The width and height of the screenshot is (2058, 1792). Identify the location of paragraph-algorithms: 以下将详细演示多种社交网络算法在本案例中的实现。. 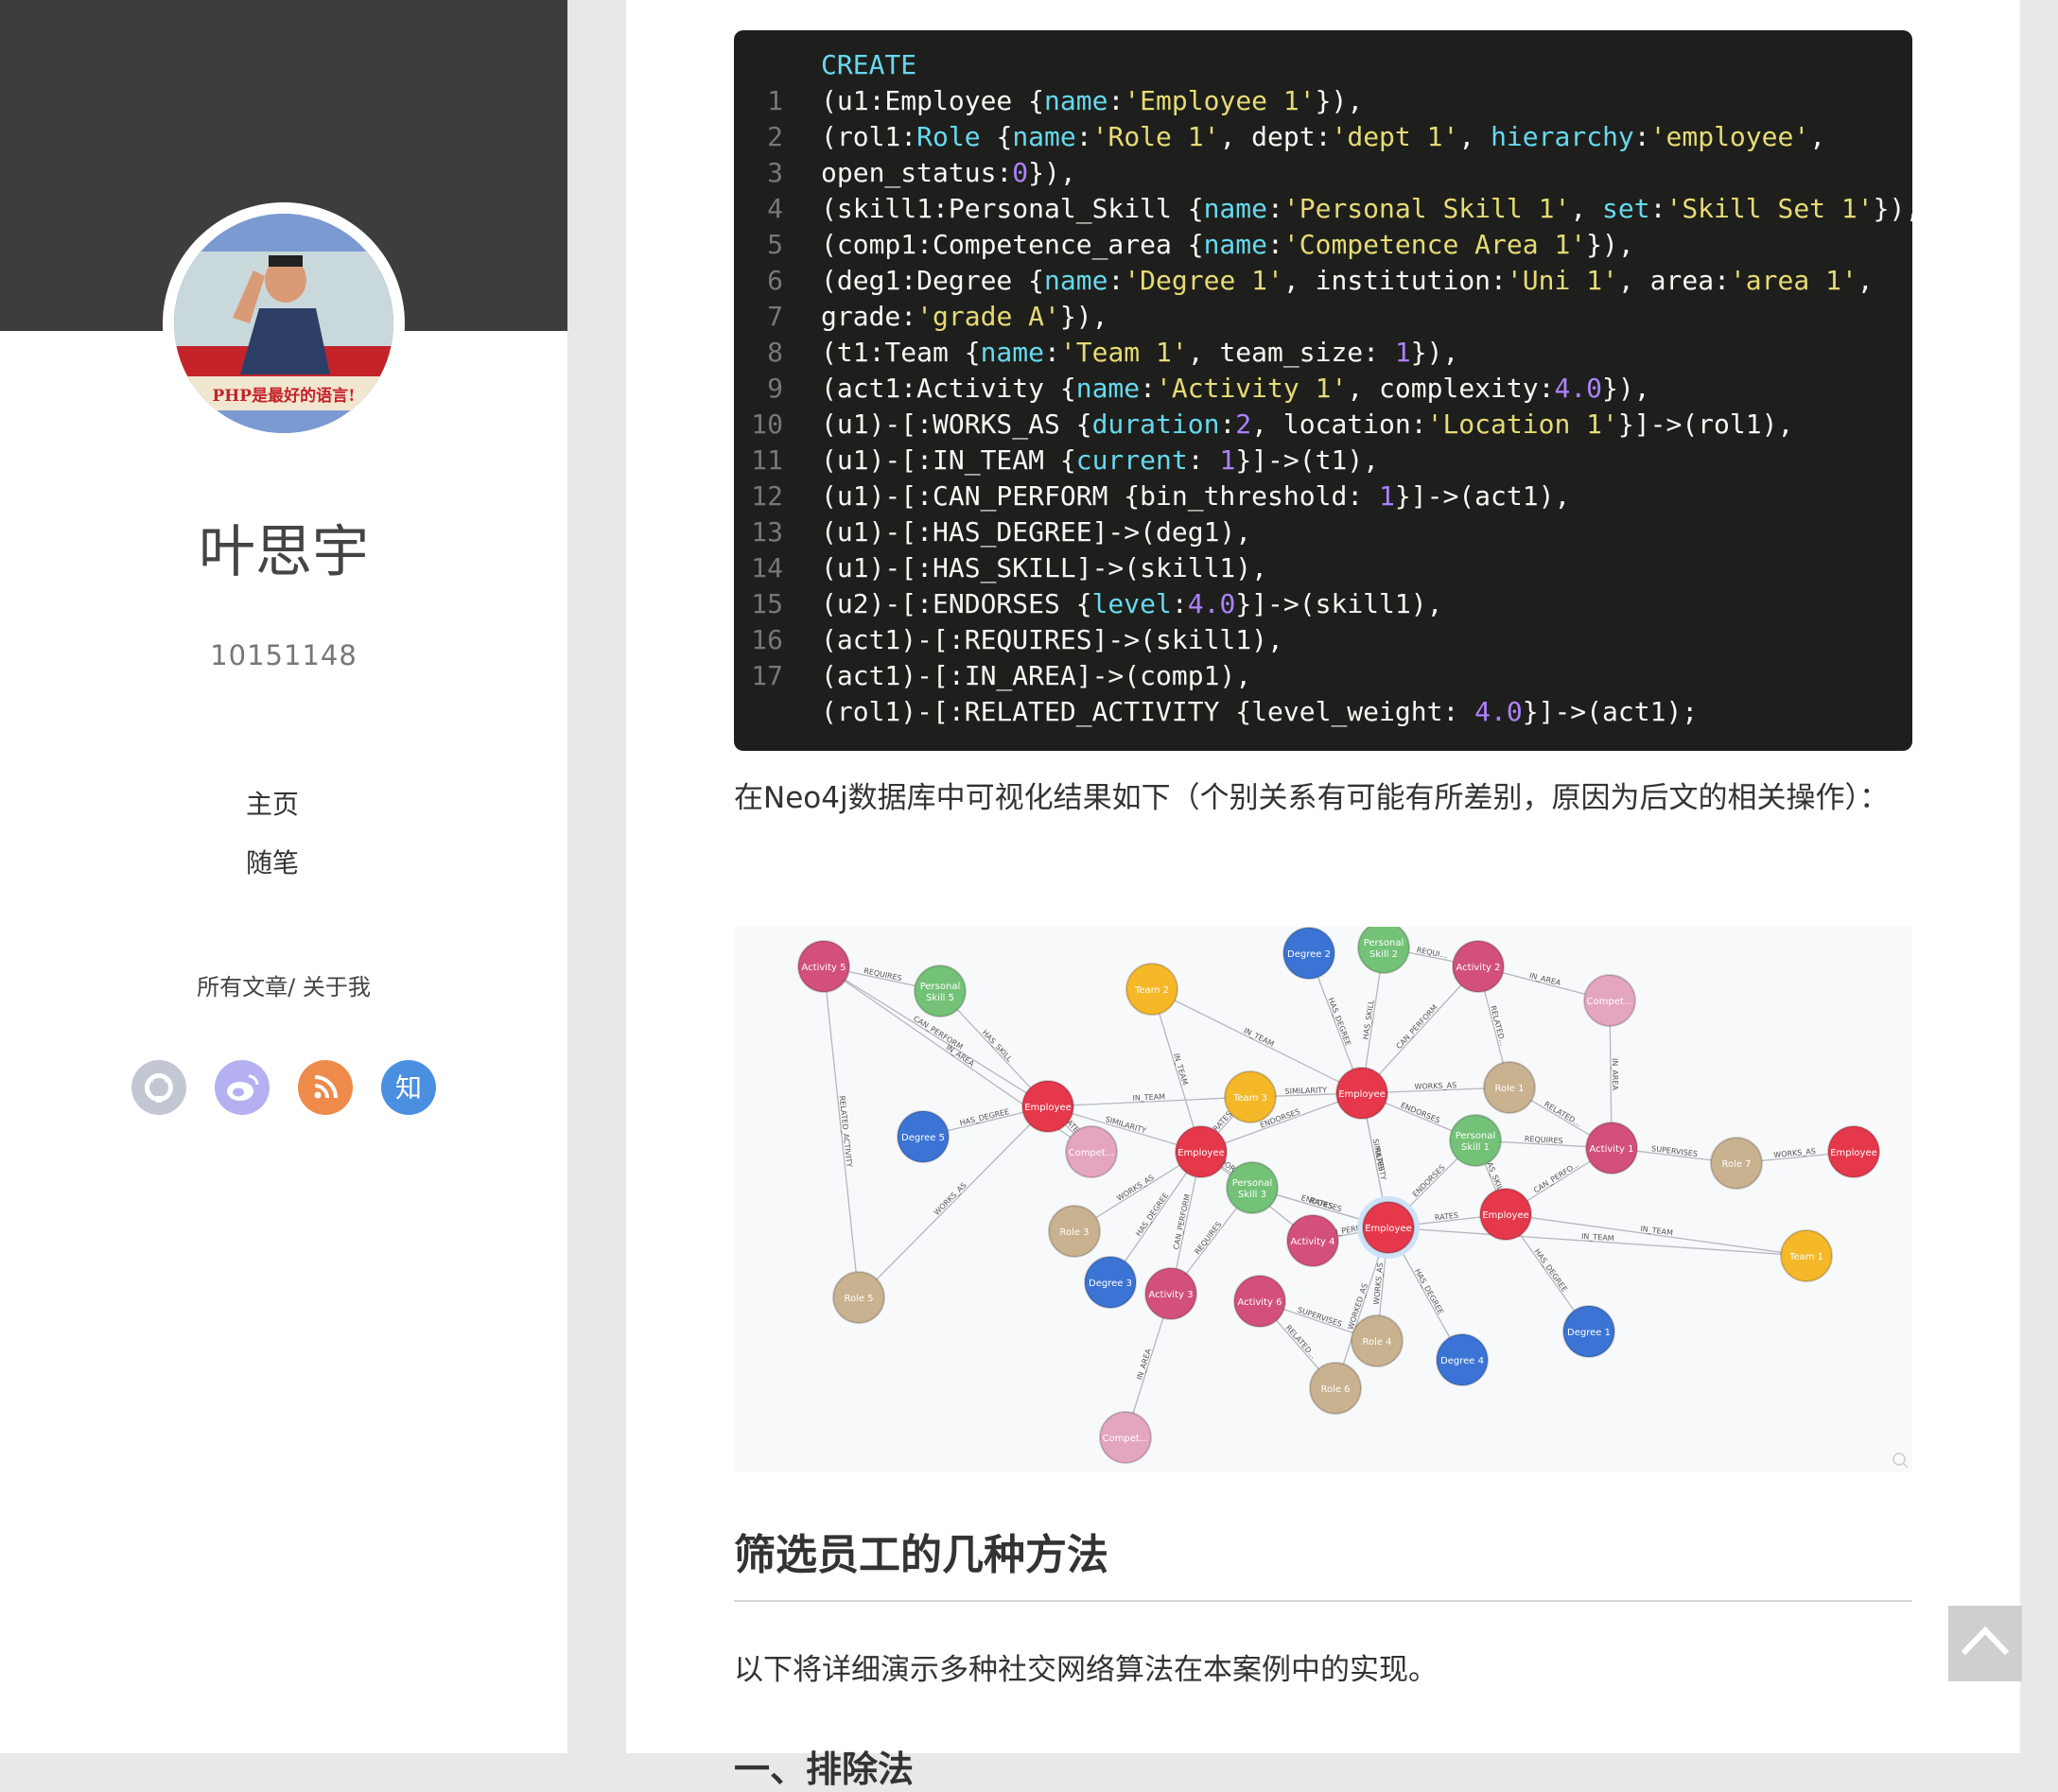
(1086, 1670).